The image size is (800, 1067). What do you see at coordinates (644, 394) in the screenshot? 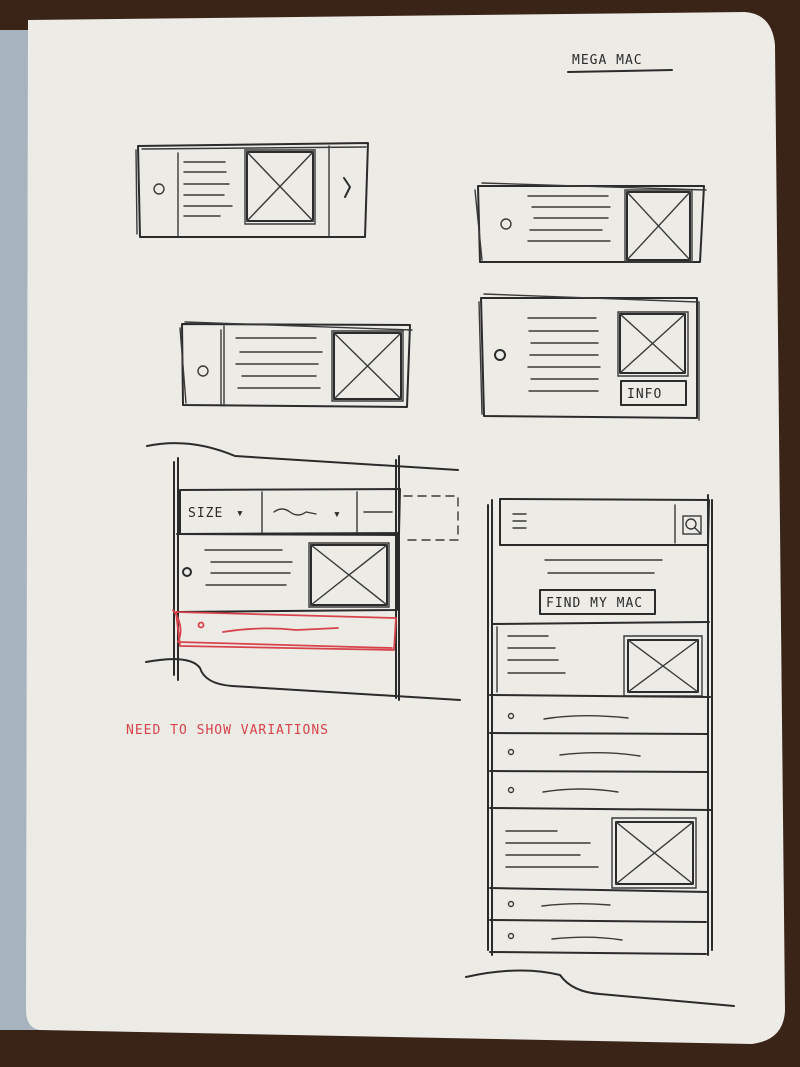
I see `info-button-label: INFO` at bounding box center [644, 394].